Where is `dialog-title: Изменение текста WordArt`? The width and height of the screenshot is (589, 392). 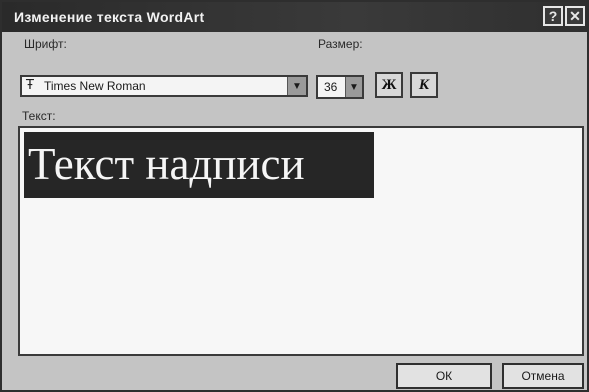 dialog-title: Изменение текста WordArt is located at coordinates (109, 17).